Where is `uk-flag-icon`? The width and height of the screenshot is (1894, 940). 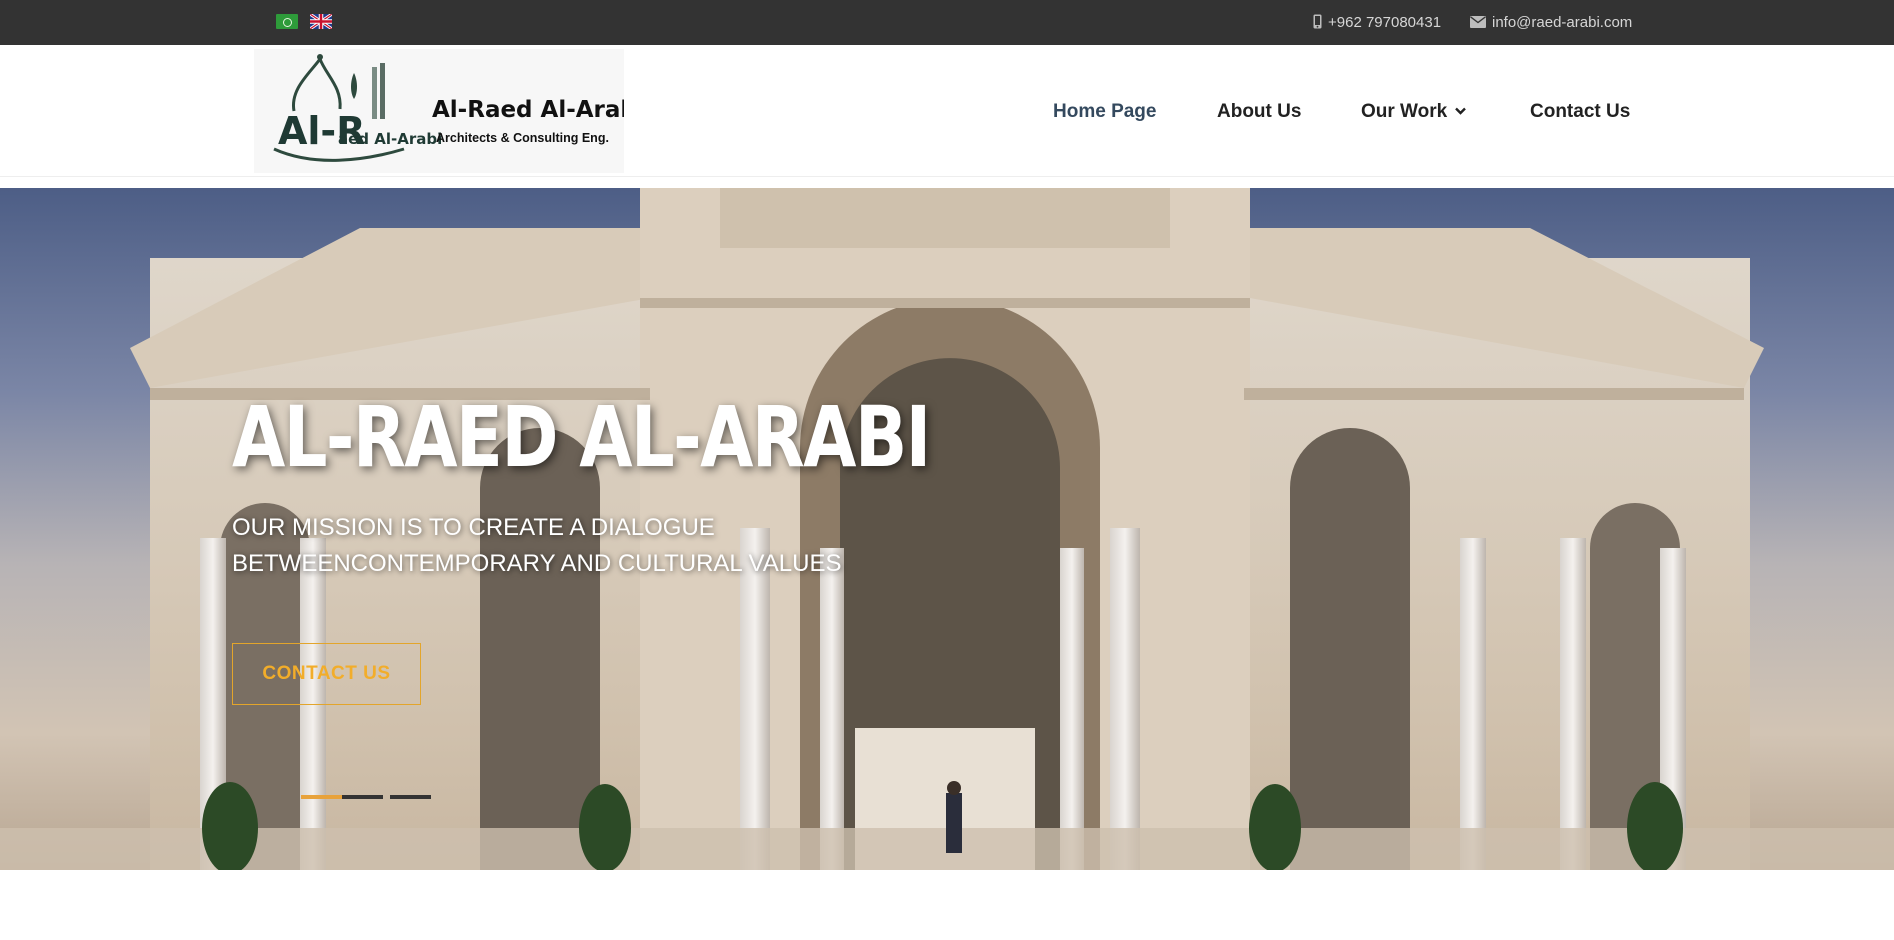 uk-flag-icon is located at coordinates (321, 21).